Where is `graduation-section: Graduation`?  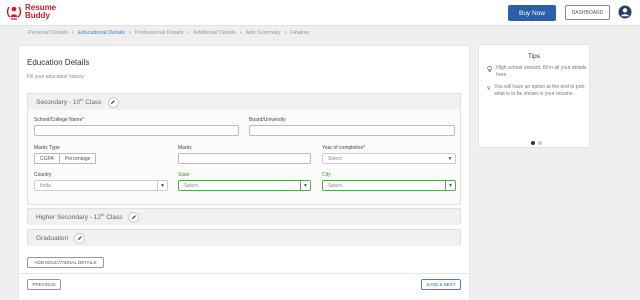
graduation-section: Graduation is located at coordinates (244, 237).